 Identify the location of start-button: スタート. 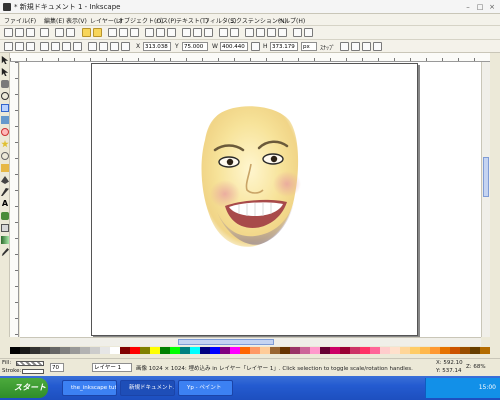
(24, 388).